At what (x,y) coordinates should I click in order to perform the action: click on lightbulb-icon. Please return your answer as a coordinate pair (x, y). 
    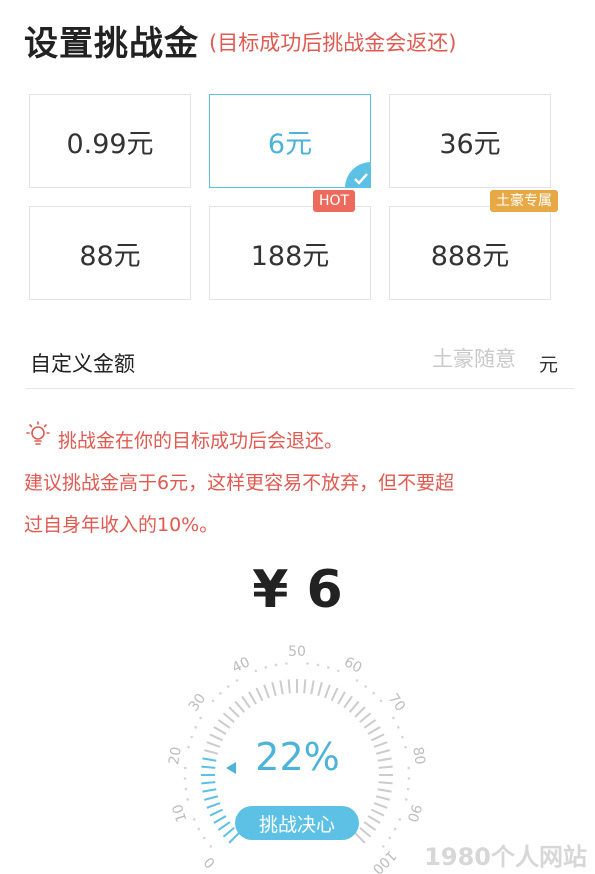
    Looking at the image, I should click on (38, 441).